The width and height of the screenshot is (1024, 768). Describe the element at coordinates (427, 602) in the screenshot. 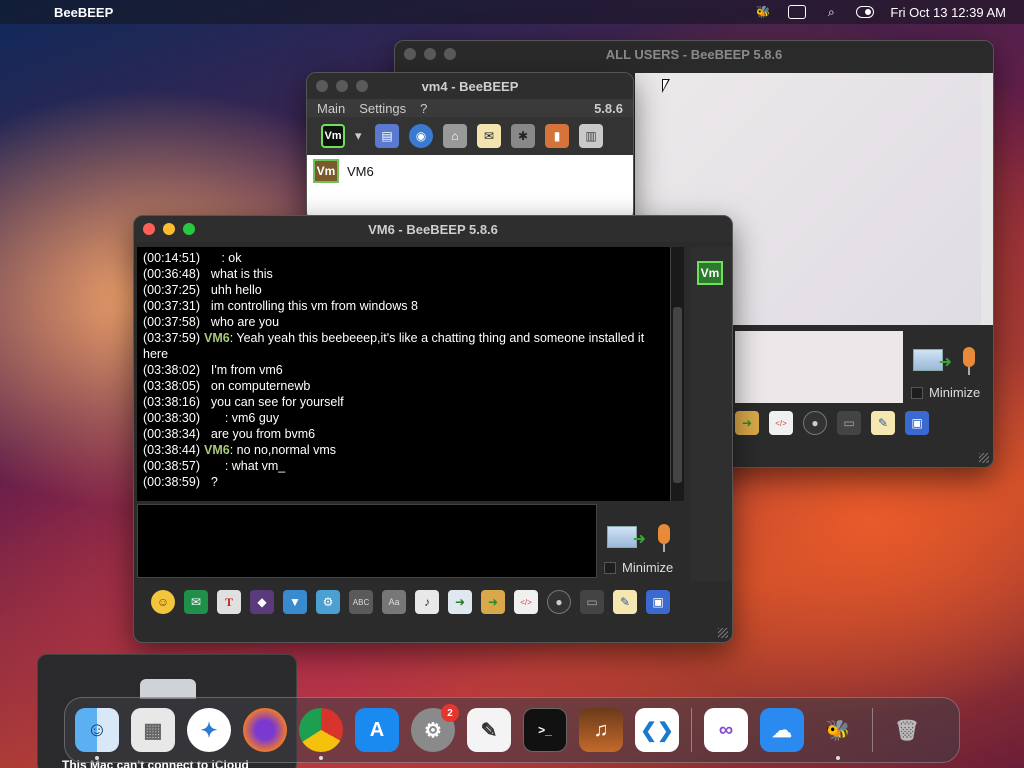

I see `buzz-icon: ♪` at that location.